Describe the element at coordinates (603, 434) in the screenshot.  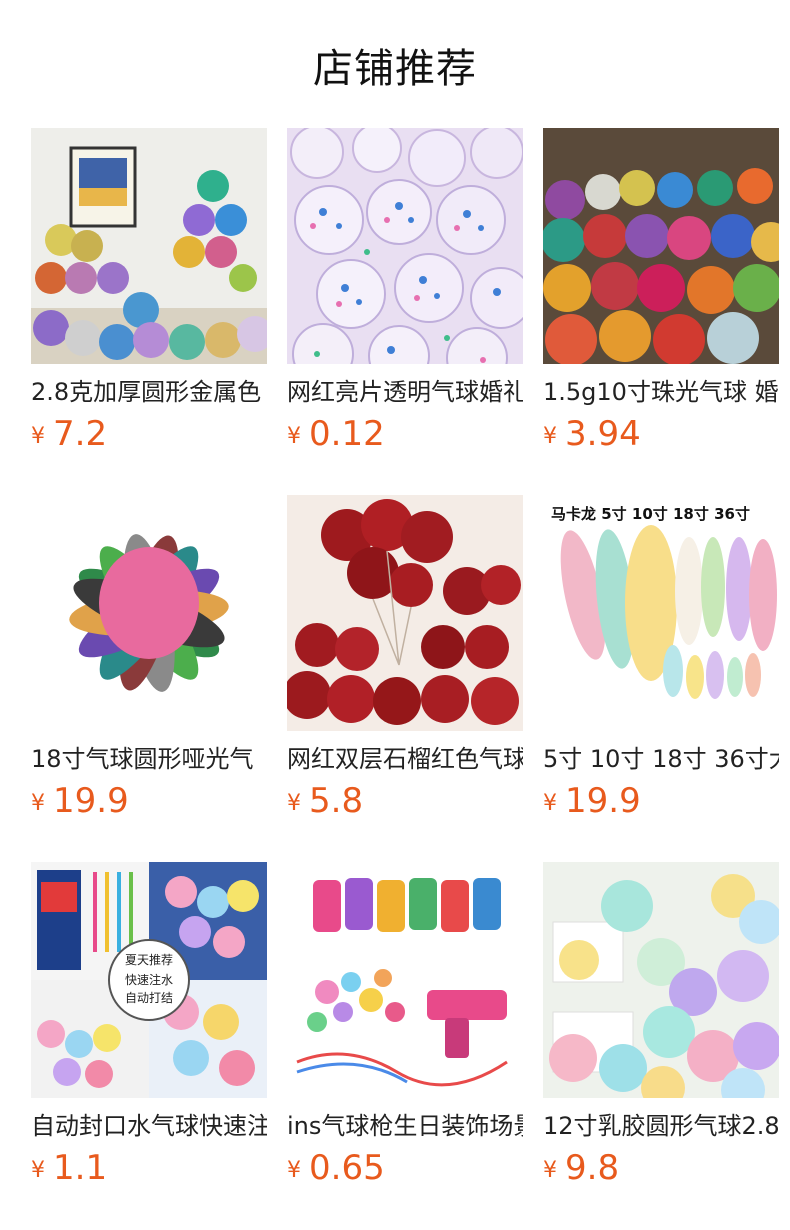
I see `price-value: 3.94` at that location.